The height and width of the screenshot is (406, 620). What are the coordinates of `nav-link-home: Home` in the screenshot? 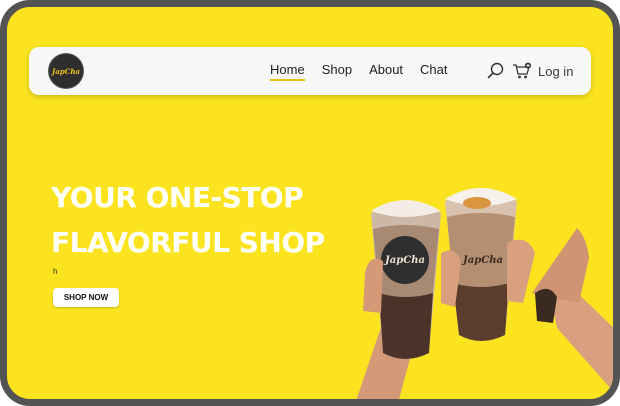 It's located at (287, 71).